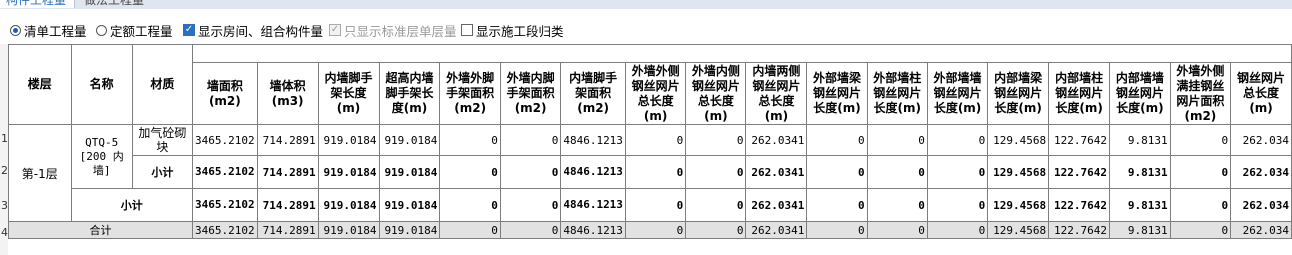 The width and height of the screenshot is (1292, 255). I want to click on col-outer-wall-mesh-length-header: 外部墙墙钢丝网片长度(m), so click(957, 93).